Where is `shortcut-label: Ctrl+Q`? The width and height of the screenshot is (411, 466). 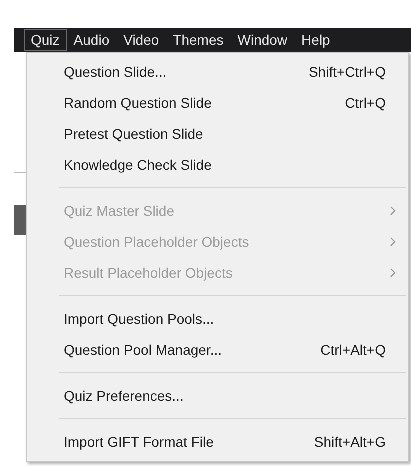 shortcut-label: Ctrl+Q is located at coordinates (365, 102).